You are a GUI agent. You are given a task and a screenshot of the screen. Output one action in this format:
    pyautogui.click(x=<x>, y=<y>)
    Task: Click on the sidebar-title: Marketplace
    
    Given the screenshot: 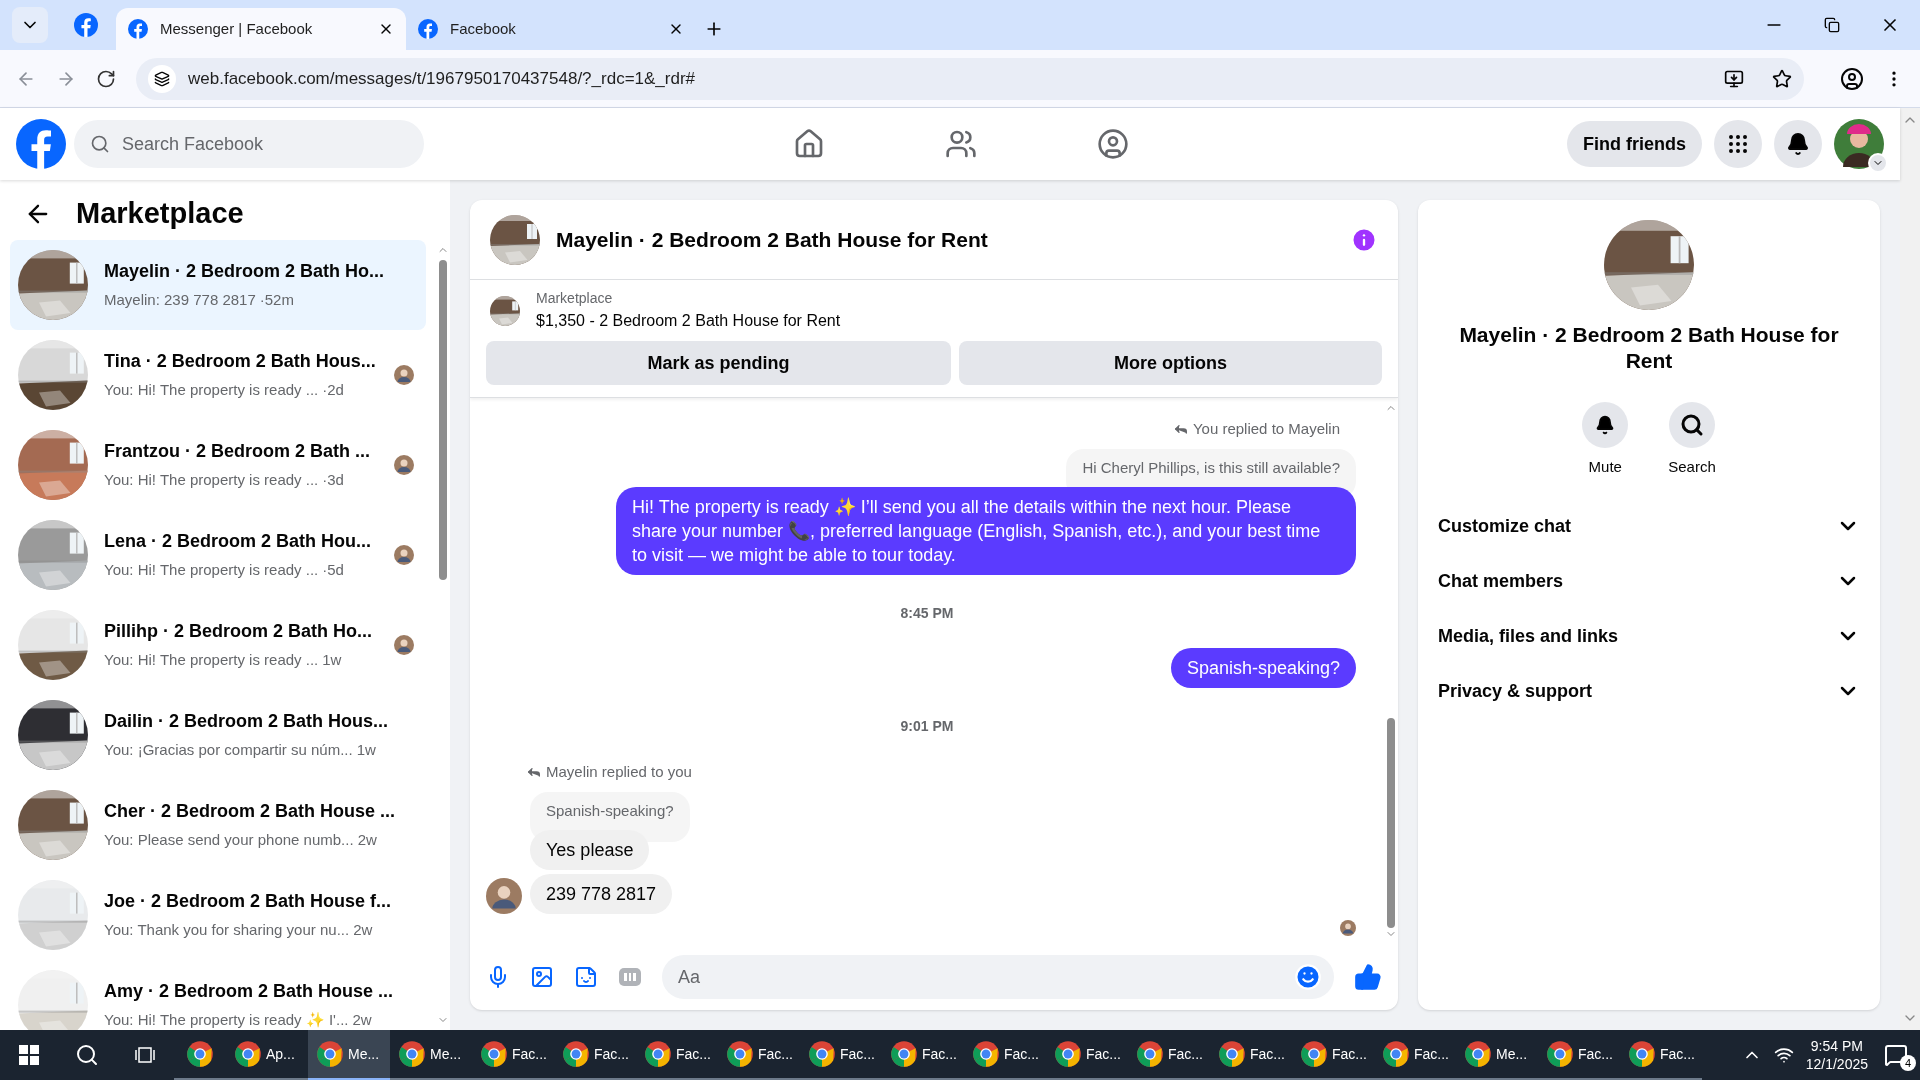 What is the action you would take?
    pyautogui.click(x=160, y=214)
    